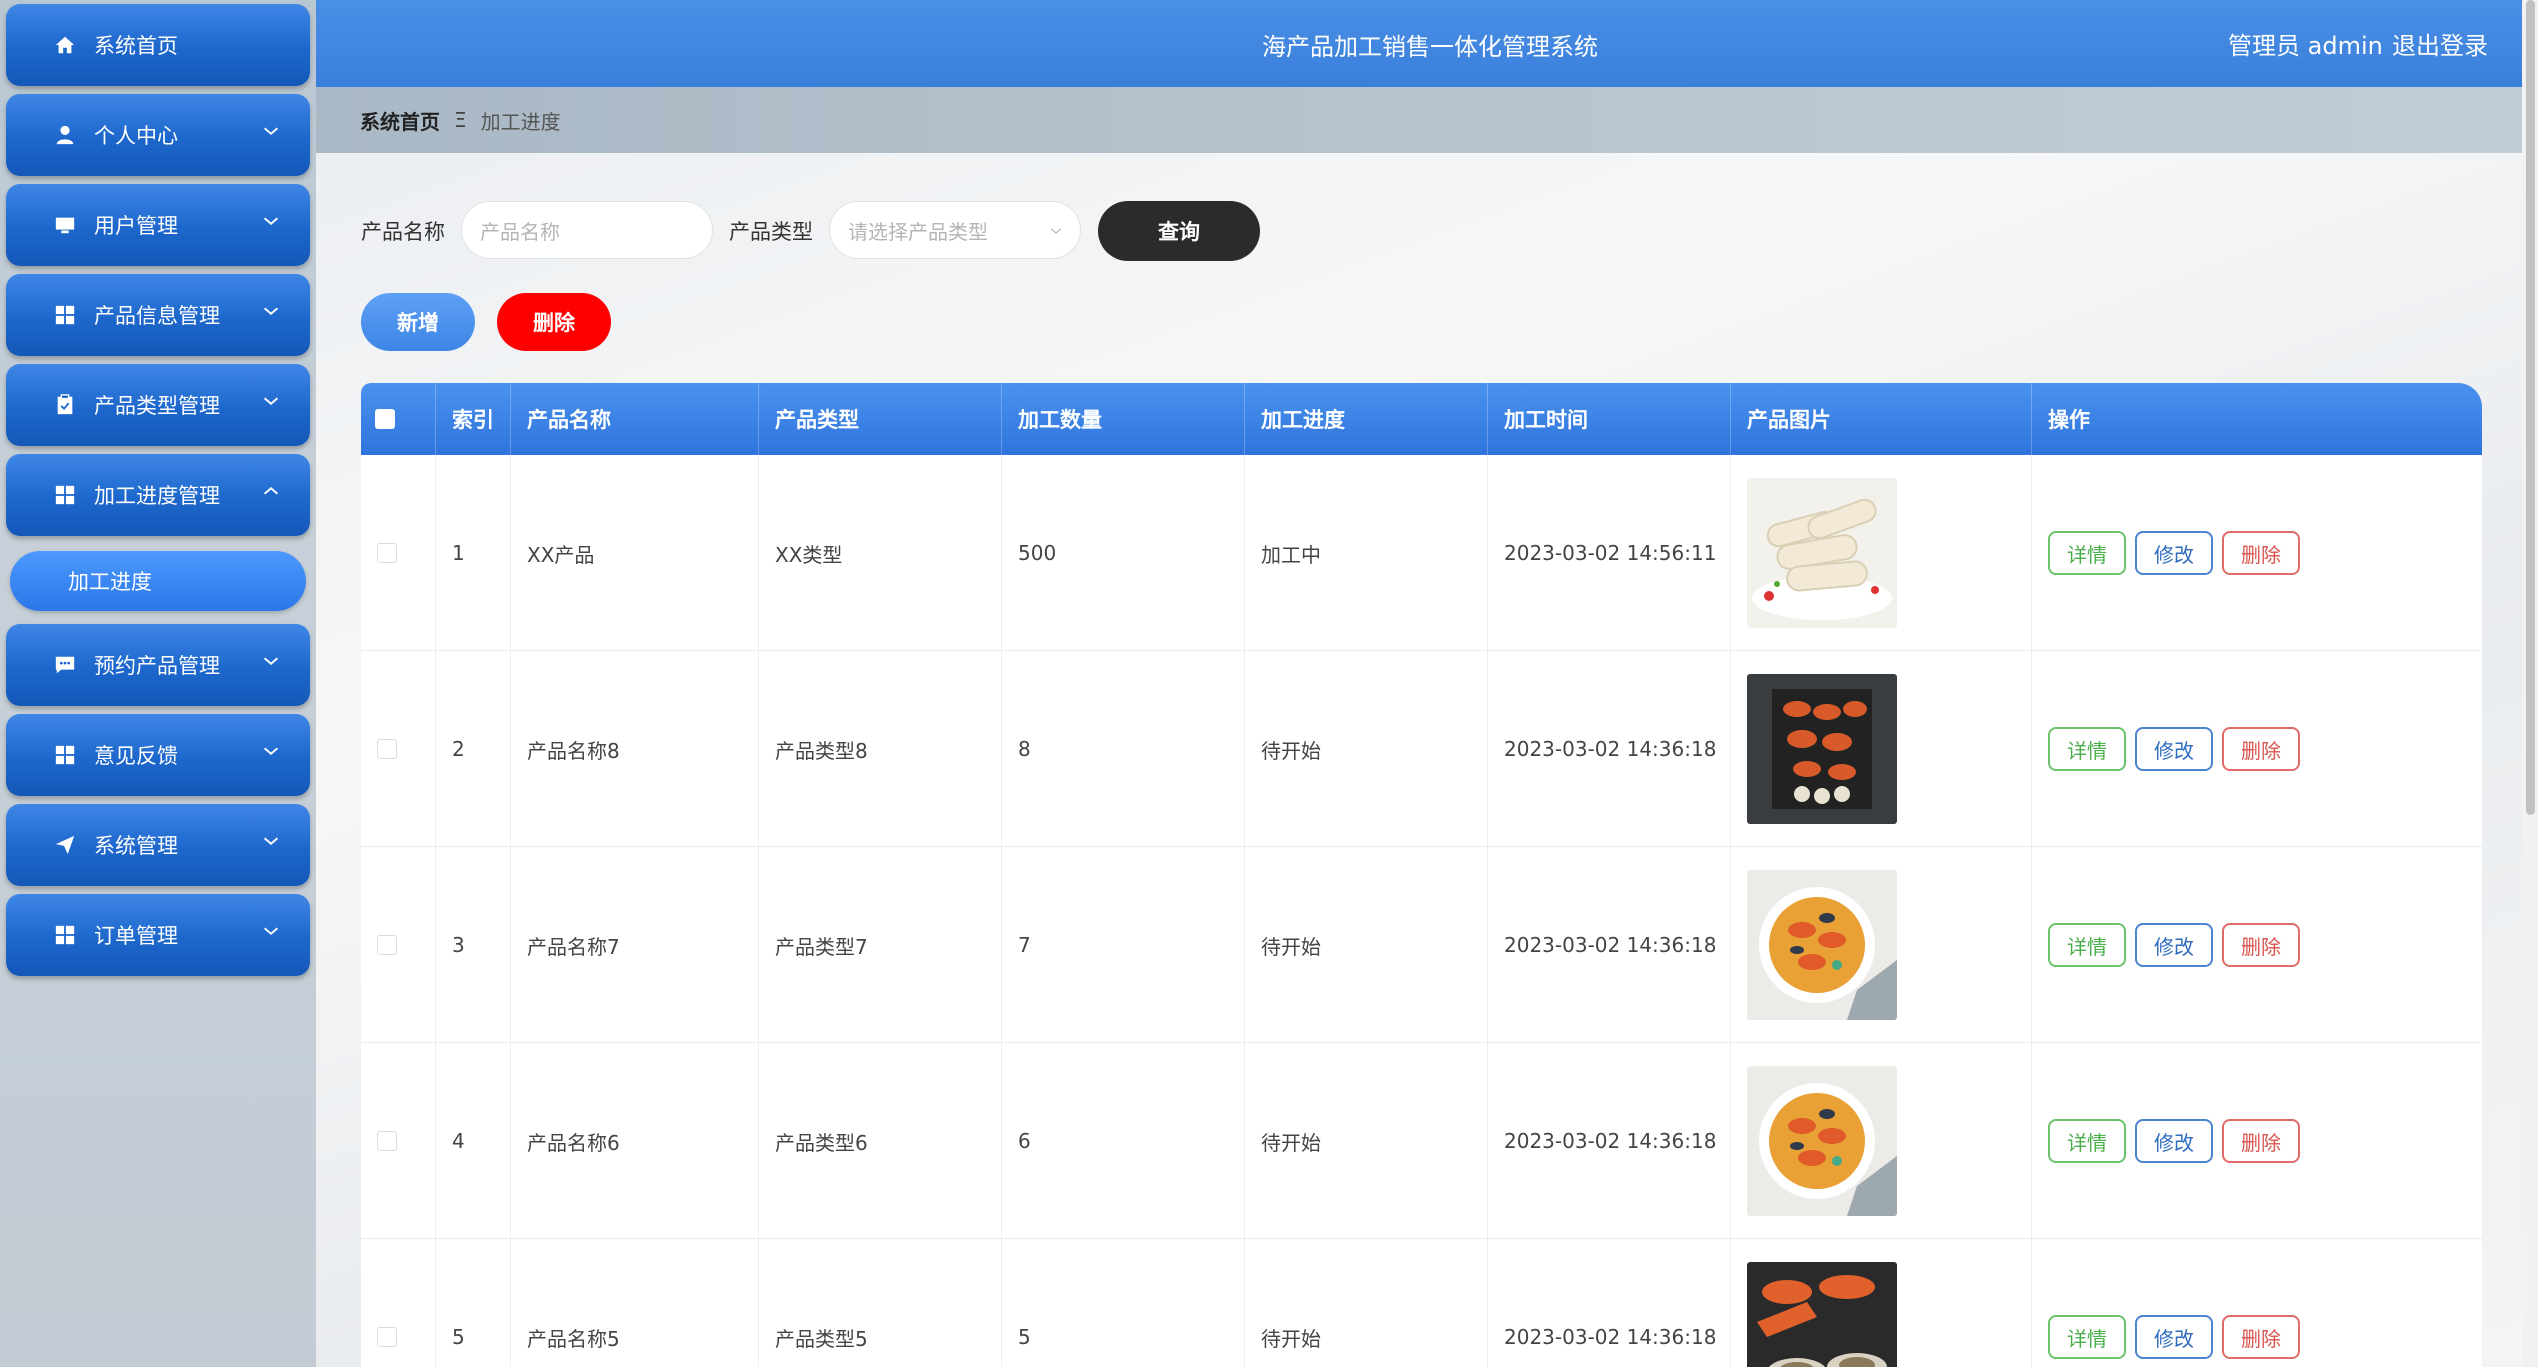 The height and width of the screenshot is (1367, 2538). What do you see at coordinates (158, 581) in the screenshot?
I see `sidebar-subitem-progress: 加工进度` at bounding box center [158, 581].